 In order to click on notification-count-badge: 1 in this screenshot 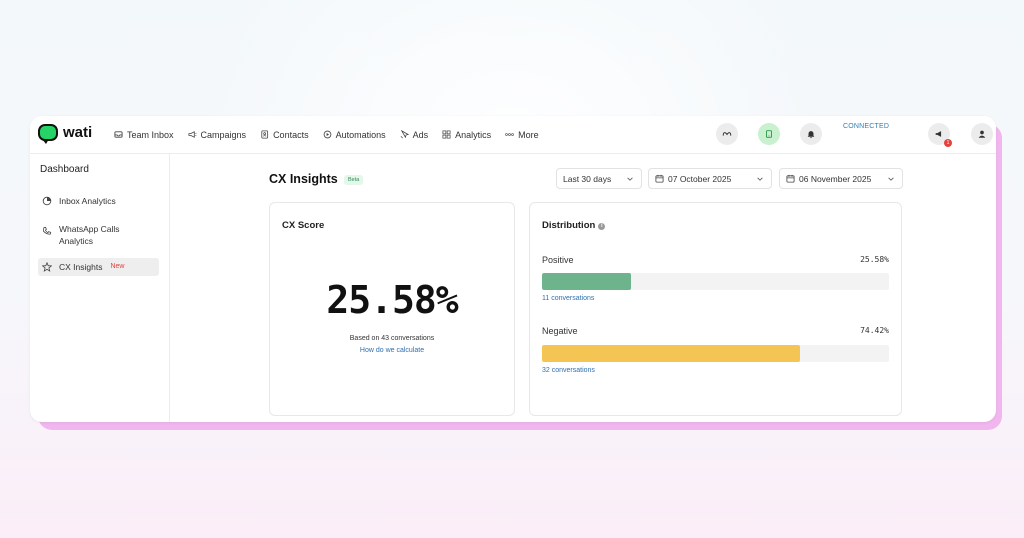, I will do `click(948, 143)`.